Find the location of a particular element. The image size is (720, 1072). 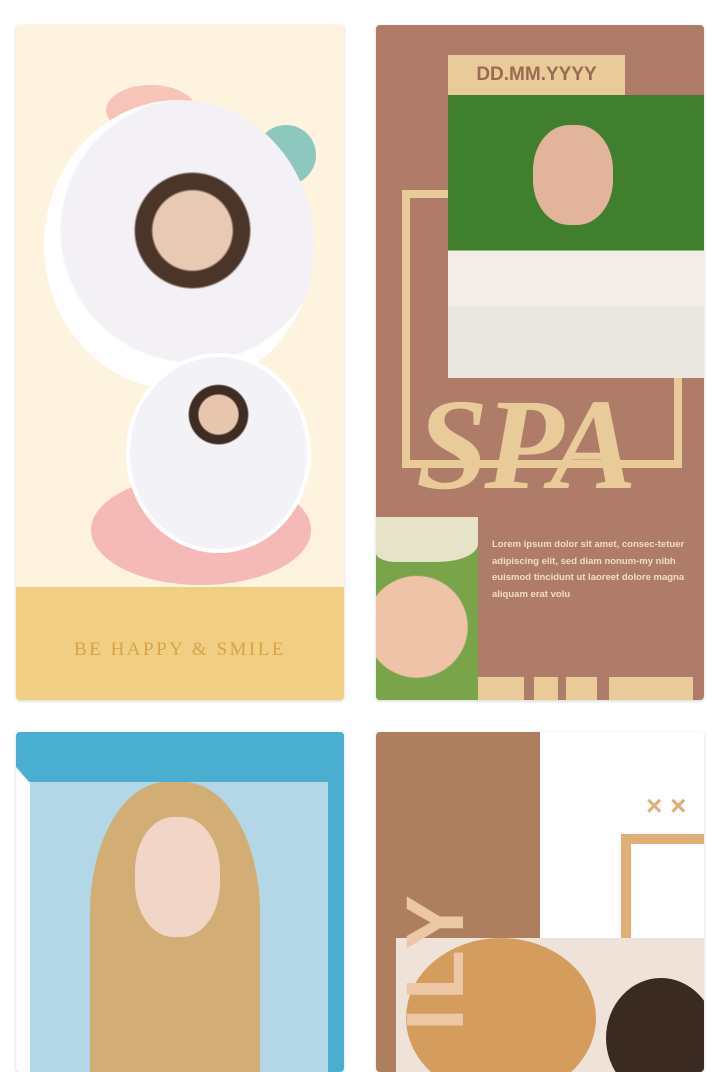

photo-spa-woman is located at coordinates (576, 236).